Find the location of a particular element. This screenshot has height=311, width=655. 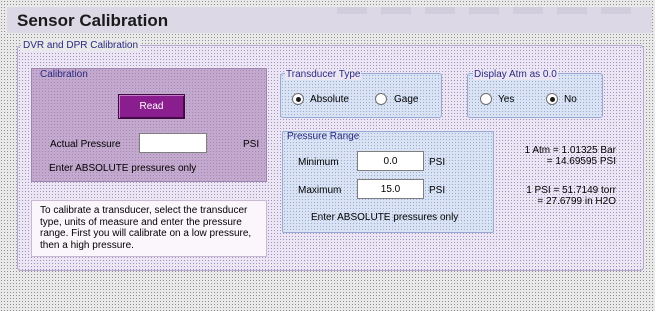

atm-conversion-line: = 14.69595 PSI is located at coordinates (581, 161).